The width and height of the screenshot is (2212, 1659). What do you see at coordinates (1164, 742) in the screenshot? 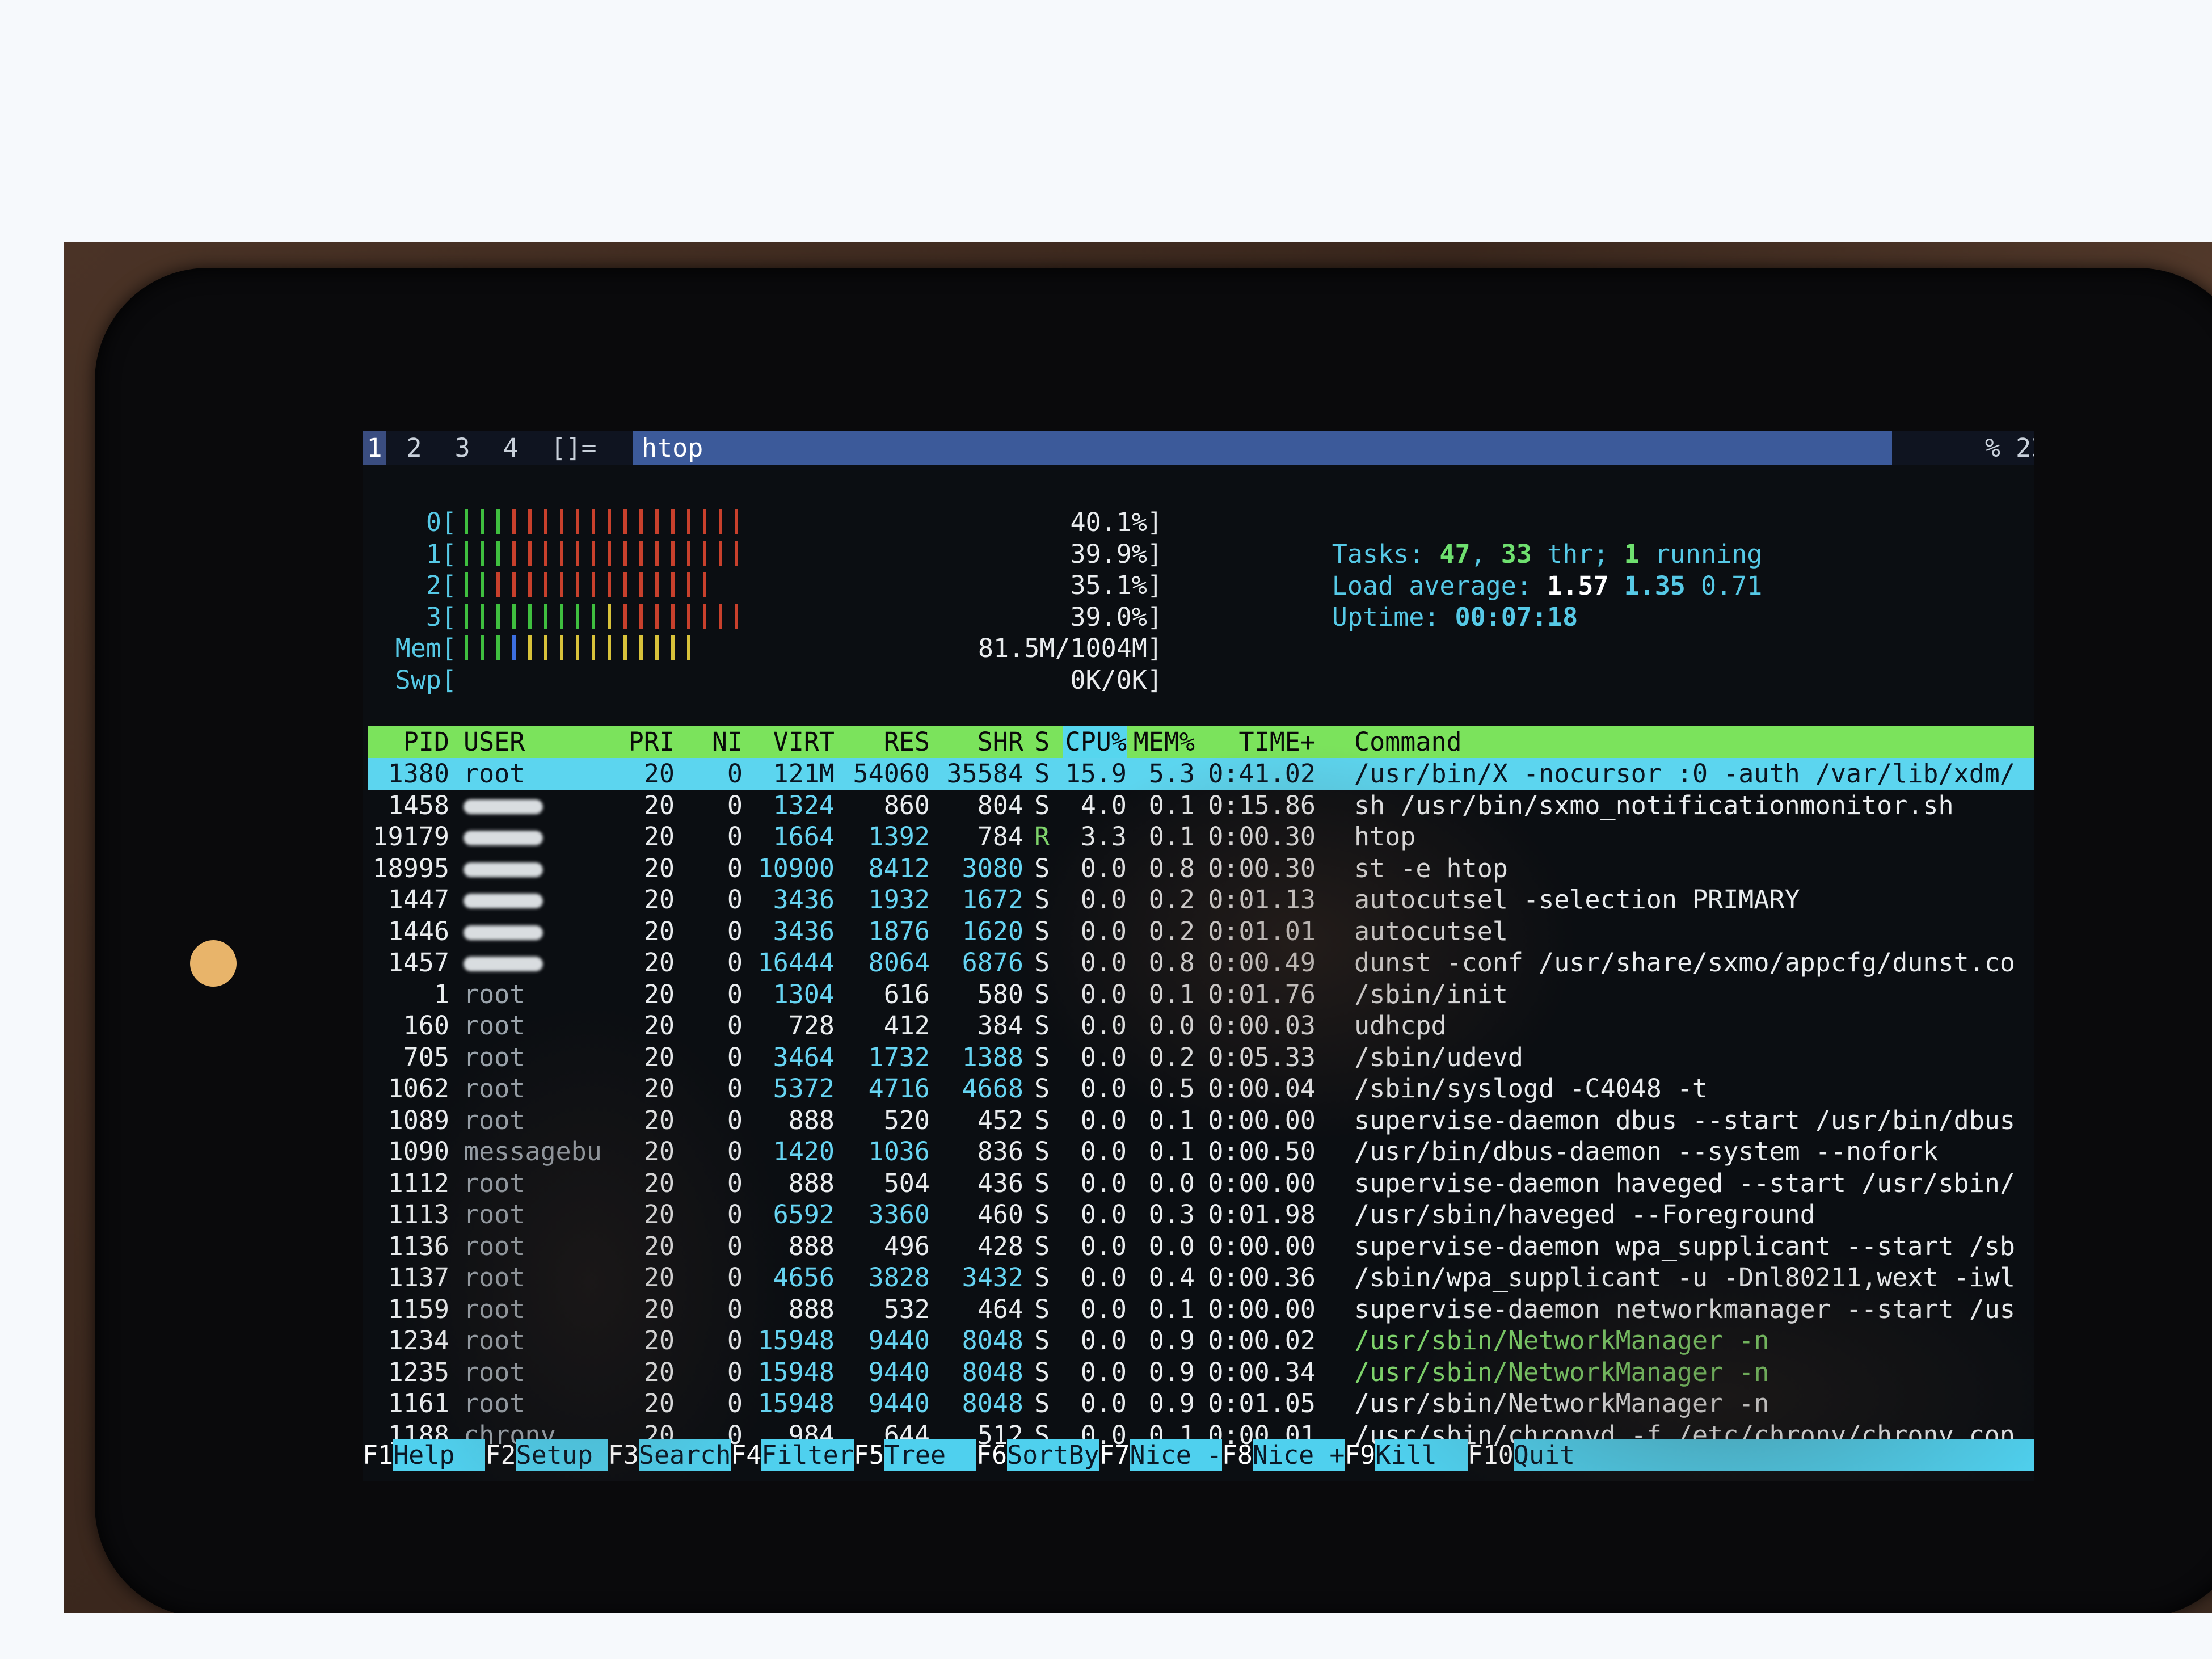
I see `col-mem: MEM%` at bounding box center [1164, 742].